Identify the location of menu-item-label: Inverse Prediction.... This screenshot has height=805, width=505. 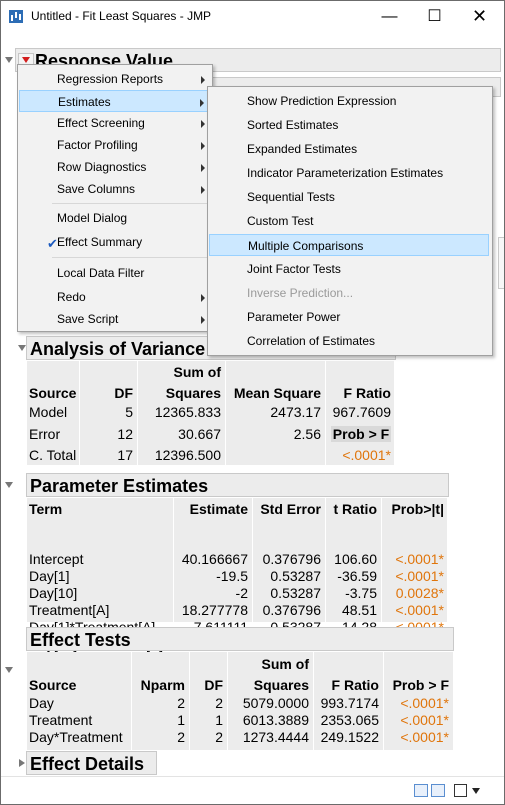
(300, 293).